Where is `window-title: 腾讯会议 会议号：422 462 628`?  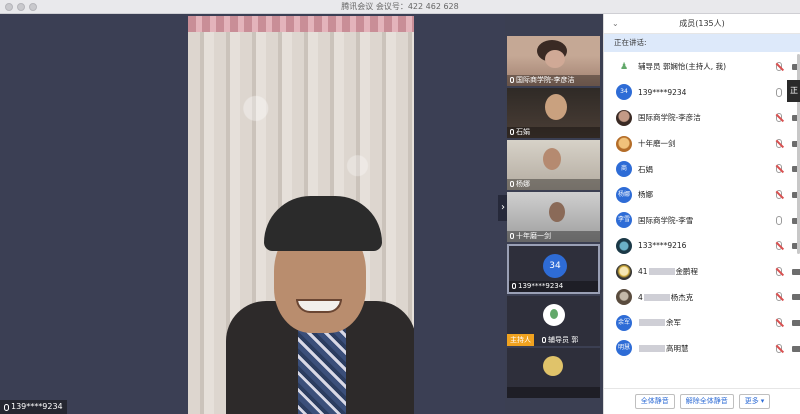
window-title: 腾讯会议 会议号：422 462 628 is located at coordinates (400, 6).